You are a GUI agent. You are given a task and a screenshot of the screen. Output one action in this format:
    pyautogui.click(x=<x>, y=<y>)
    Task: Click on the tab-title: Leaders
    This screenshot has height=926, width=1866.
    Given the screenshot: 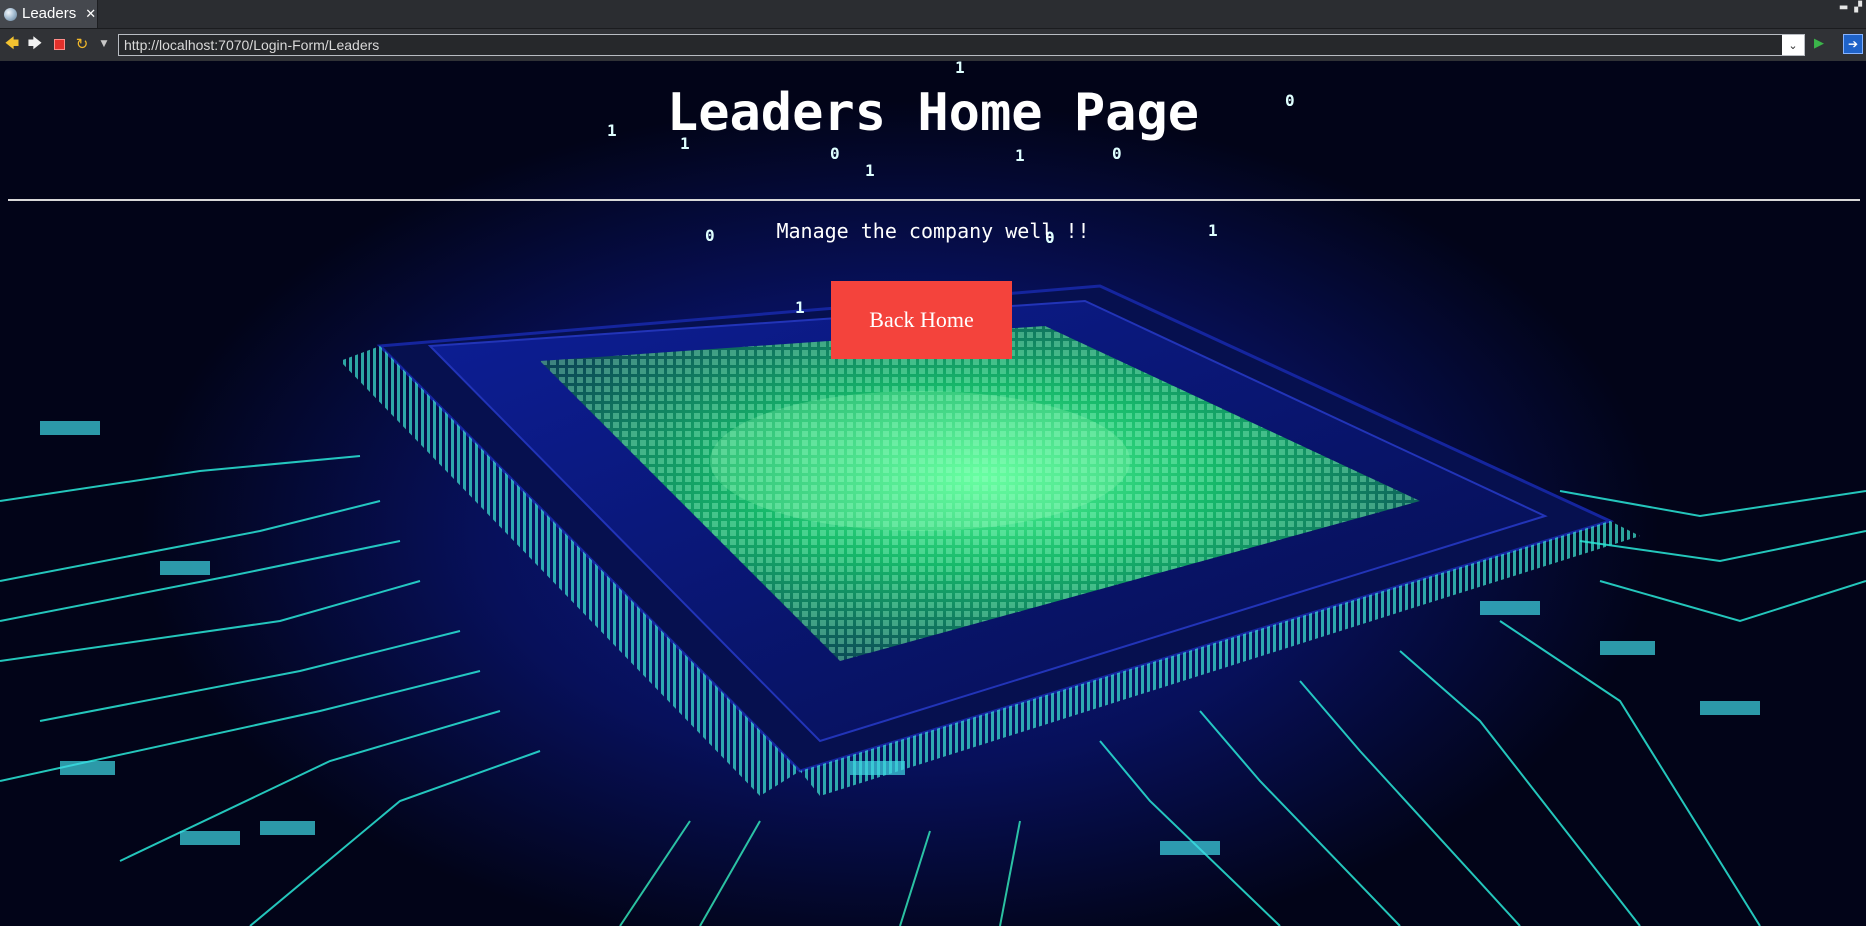 What is the action you would take?
    pyautogui.click(x=49, y=13)
    